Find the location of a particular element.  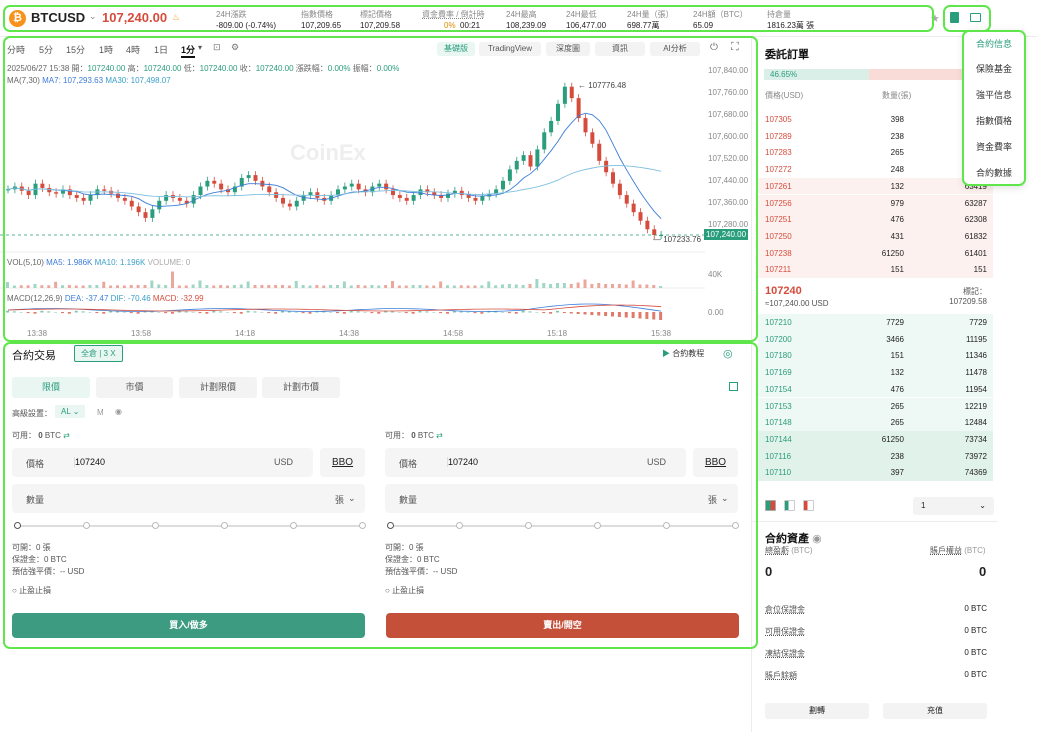

caret-down-icon: ▾ is located at coordinates (200, 47).